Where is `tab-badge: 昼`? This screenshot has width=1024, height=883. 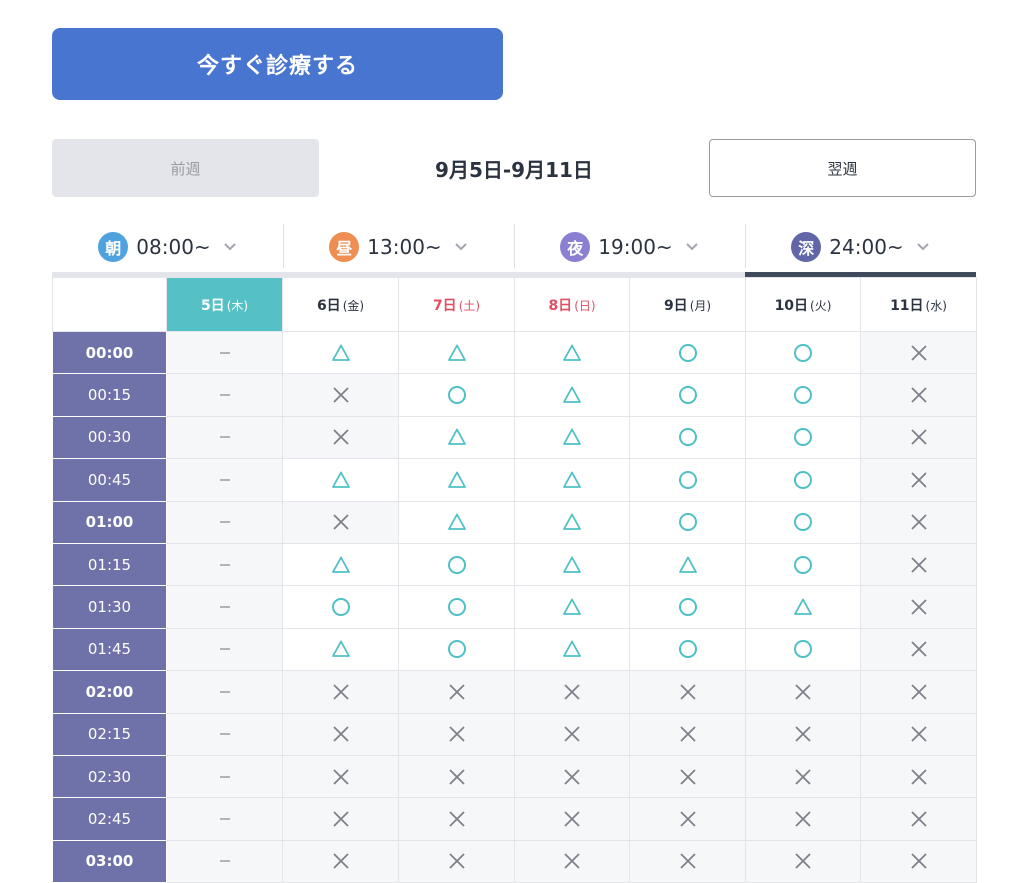
tab-badge: 昼 is located at coordinates (344, 247).